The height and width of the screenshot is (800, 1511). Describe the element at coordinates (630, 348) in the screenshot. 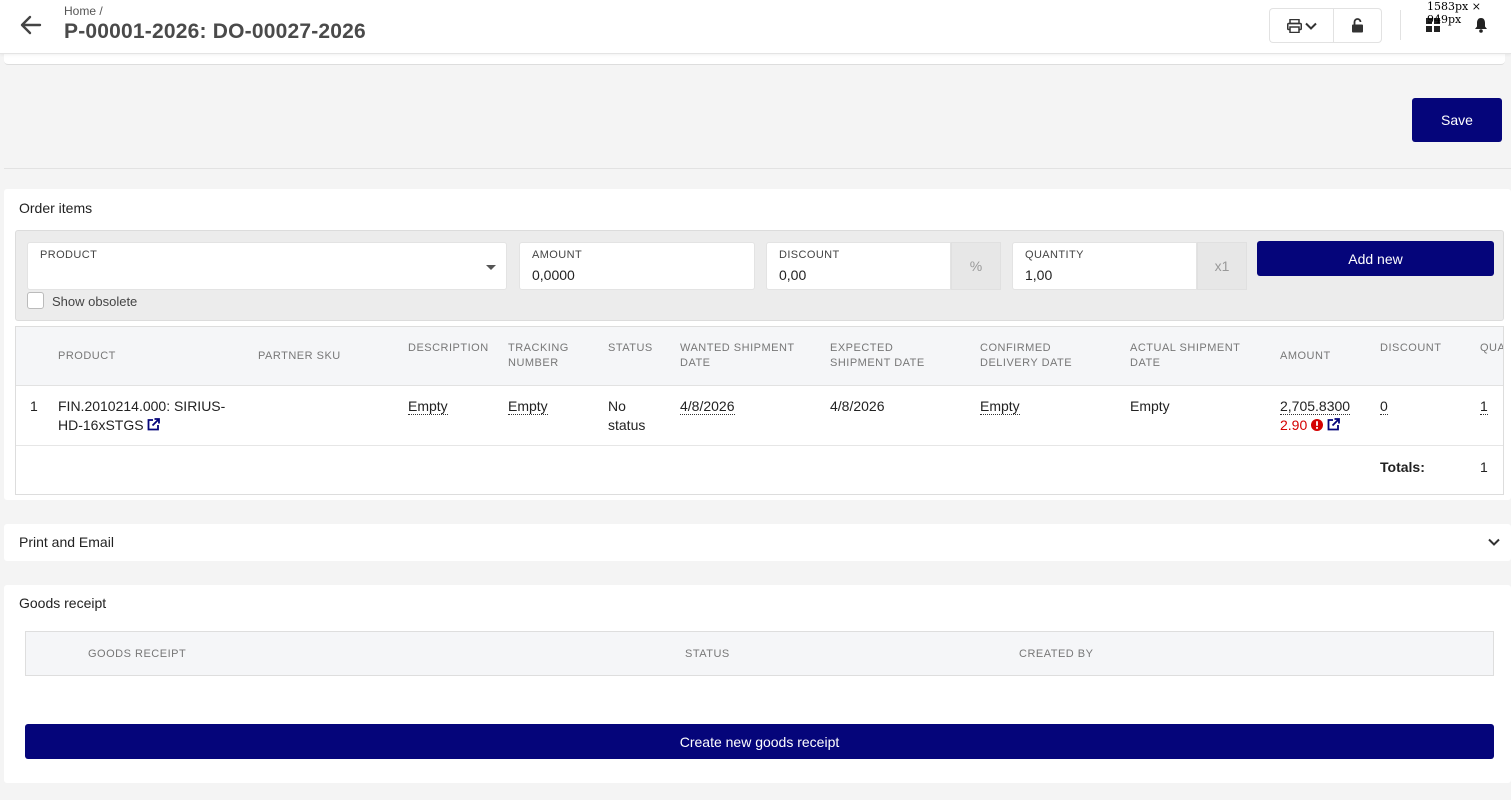

I see `col-status: STATUS` at that location.